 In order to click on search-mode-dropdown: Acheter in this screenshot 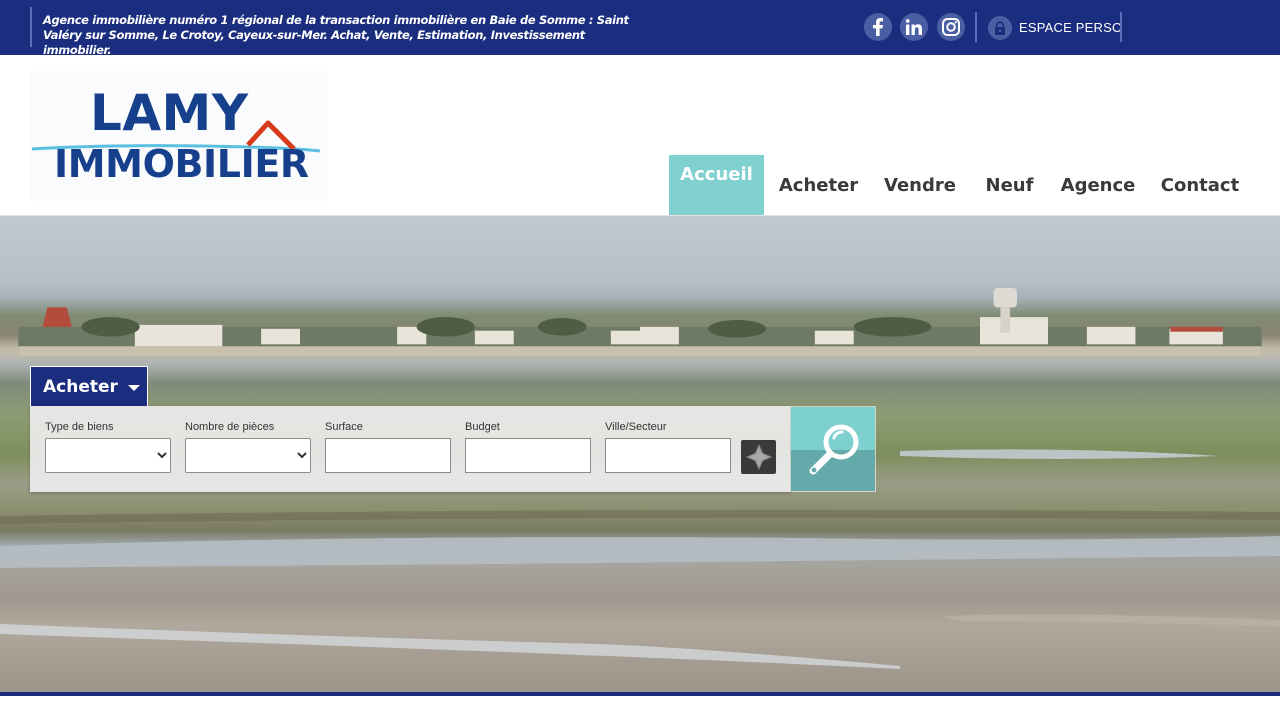, I will do `click(89, 386)`.